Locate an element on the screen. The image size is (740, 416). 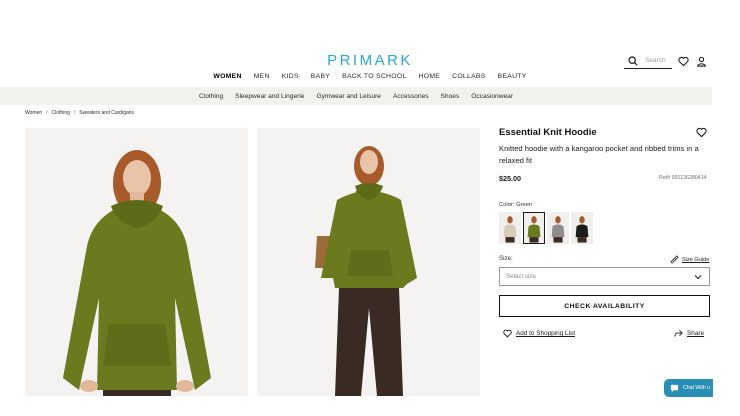
add-to-shopping-list-button: Add to Shopping List is located at coordinates (539, 333).